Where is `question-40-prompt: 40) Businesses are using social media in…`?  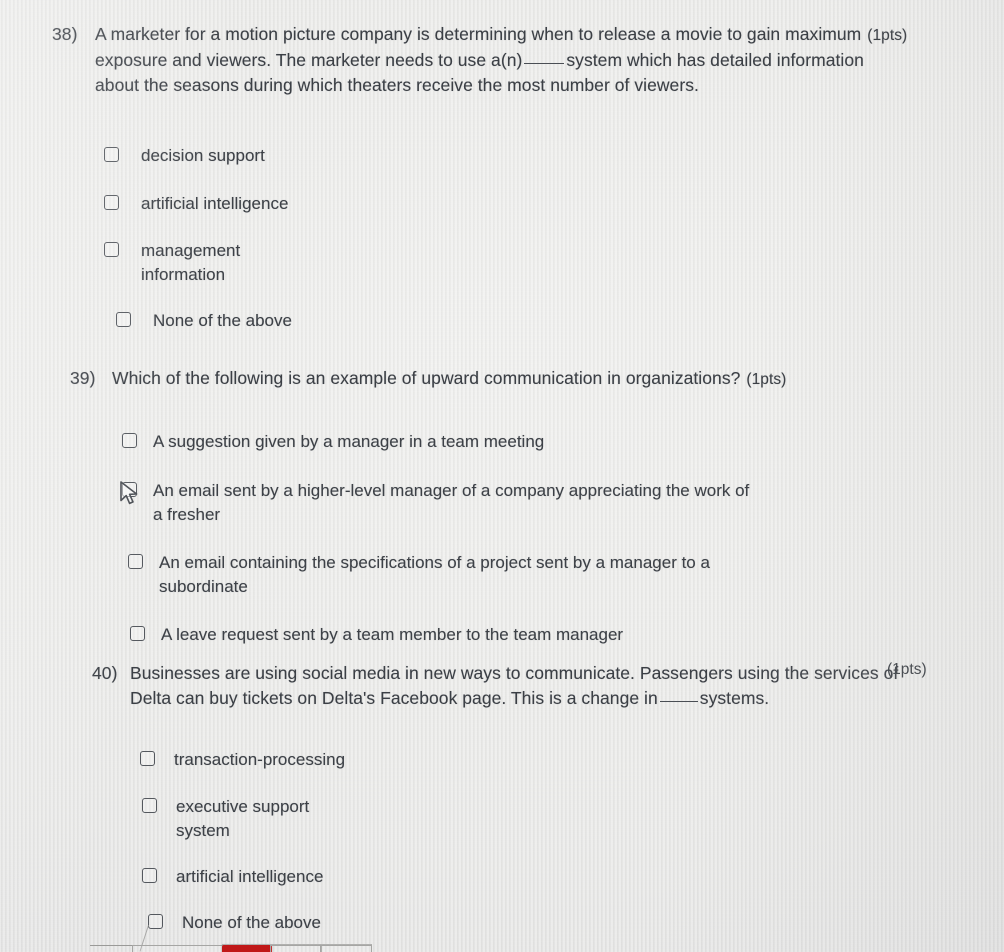
question-40-prompt: 40) Businesses are using social media in… is located at coordinates (542, 686).